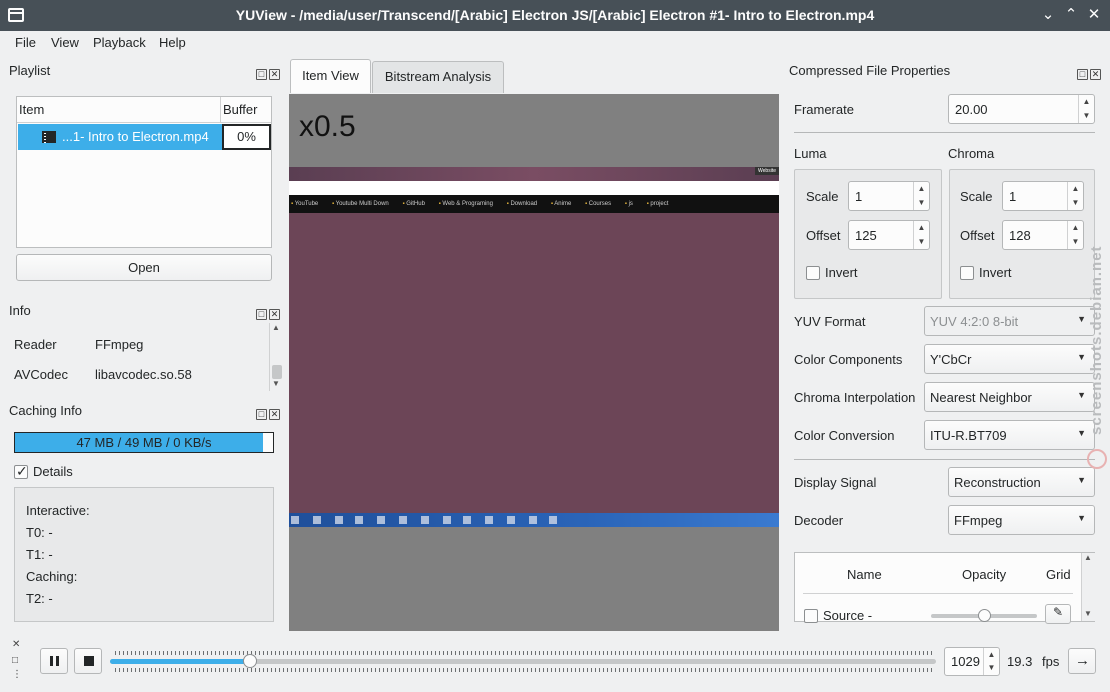  I want to click on column-header-buffer: Buffer, so click(246, 110).